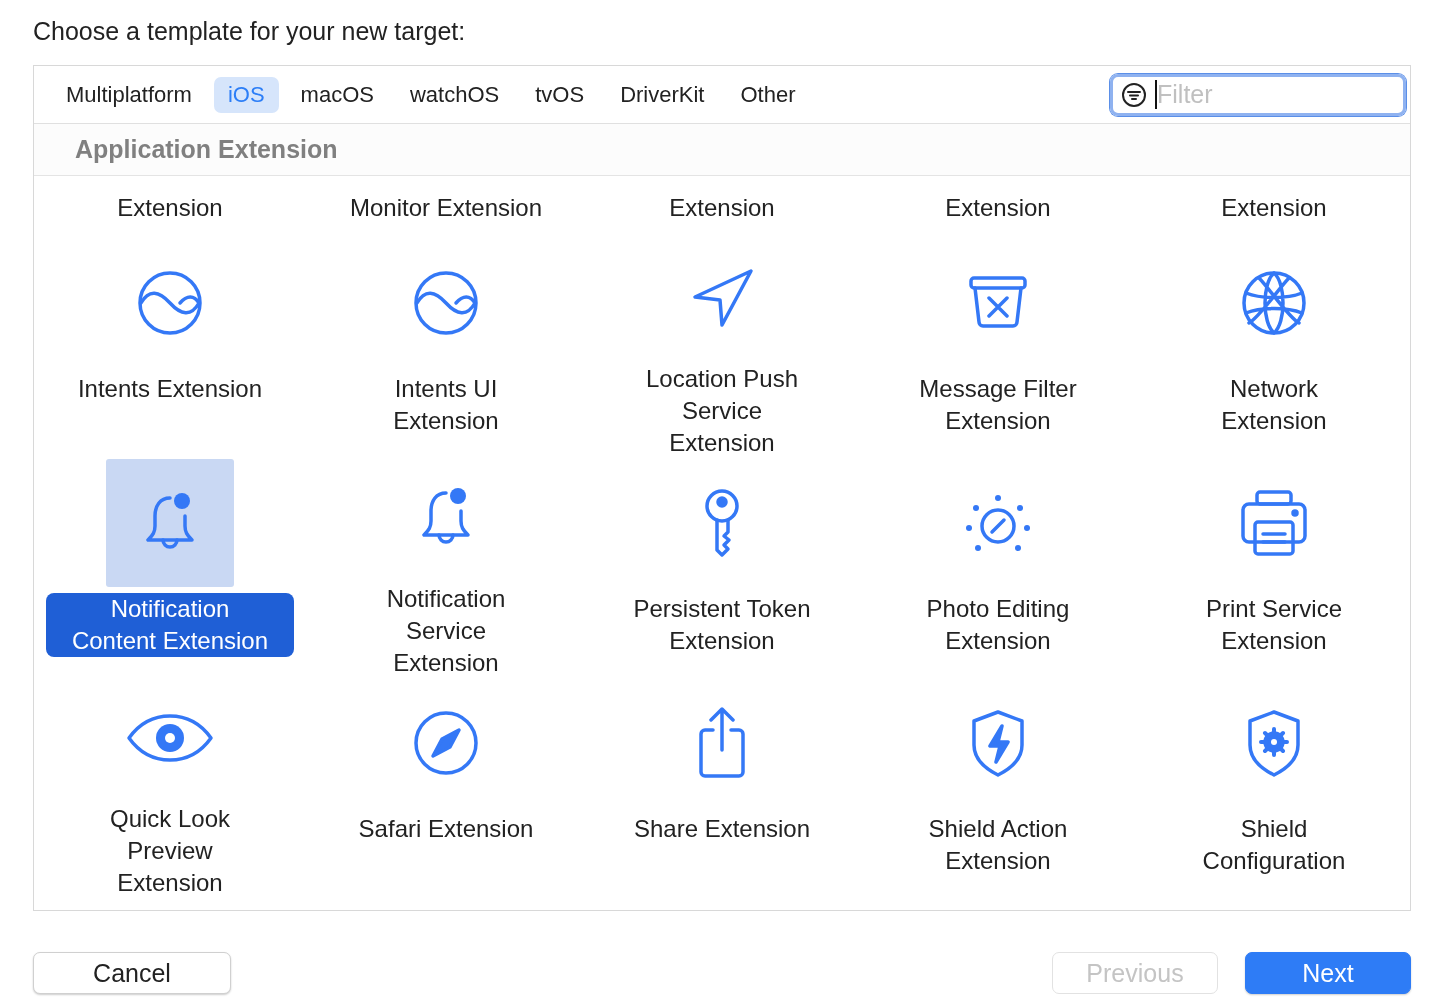  Describe the element at coordinates (998, 405) in the screenshot. I see `template-label: Message Filter Extension` at that location.